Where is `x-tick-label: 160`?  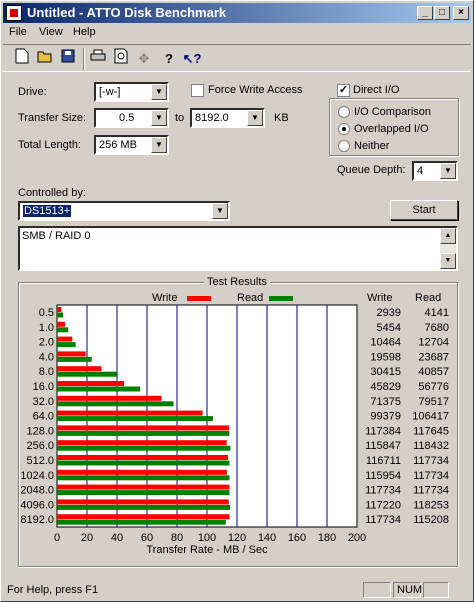
x-tick-label: 160 is located at coordinates (297, 538).